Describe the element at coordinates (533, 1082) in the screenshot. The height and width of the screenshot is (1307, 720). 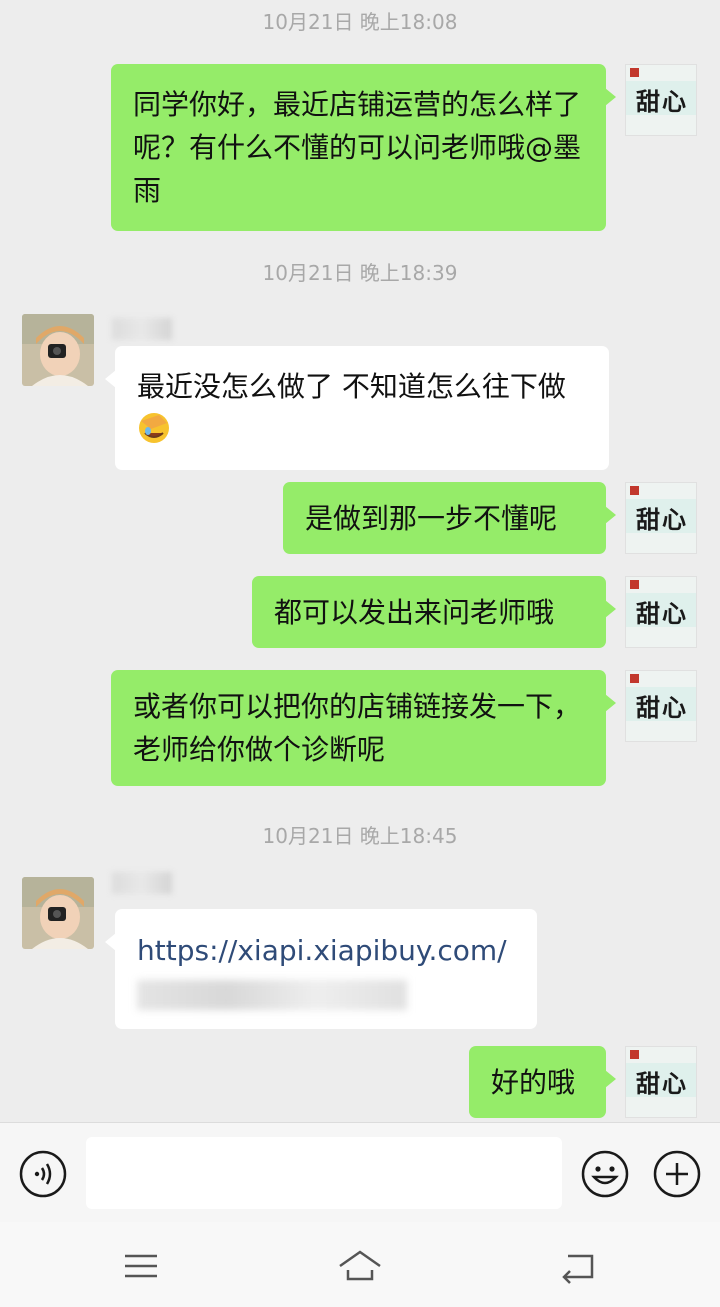
I see `message-text: 好的哦` at that location.